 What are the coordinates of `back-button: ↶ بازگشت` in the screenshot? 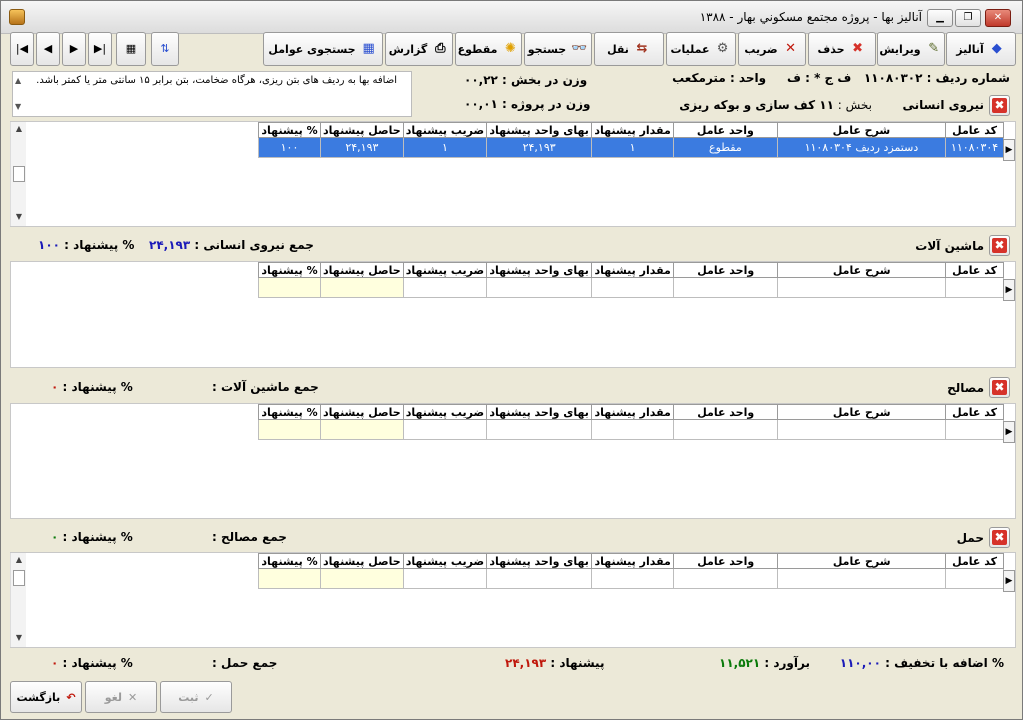 It's located at (46, 697).